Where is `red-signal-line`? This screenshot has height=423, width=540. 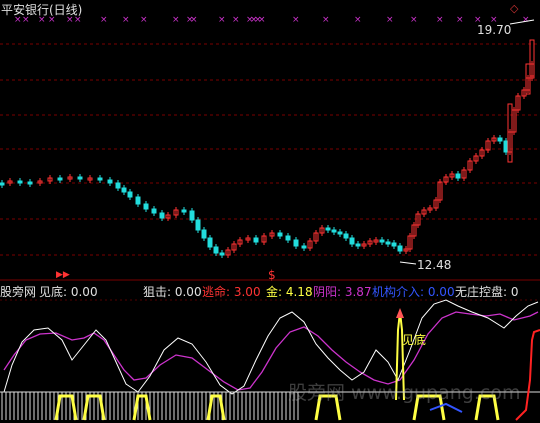
red-signal-line is located at coordinates (527, 375).